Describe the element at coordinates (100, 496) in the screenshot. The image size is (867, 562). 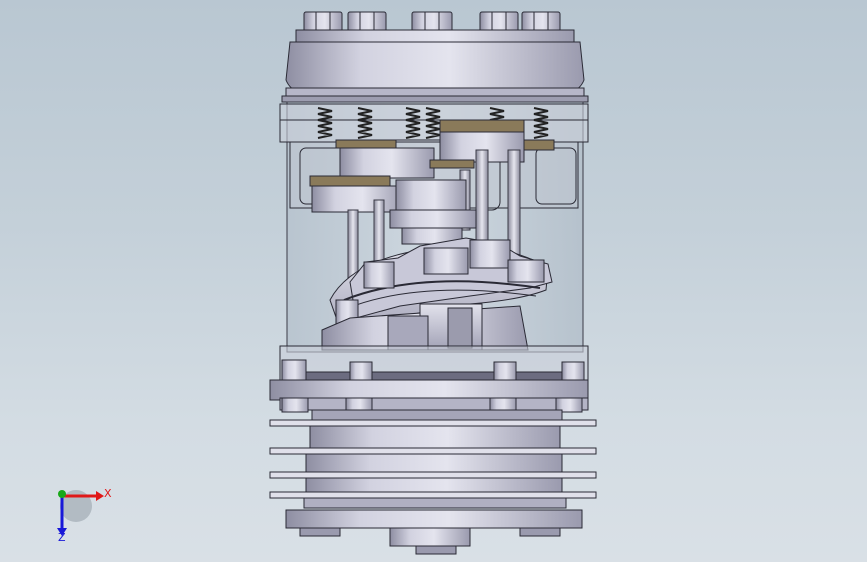
I see `x-axis-arrow` at that location.